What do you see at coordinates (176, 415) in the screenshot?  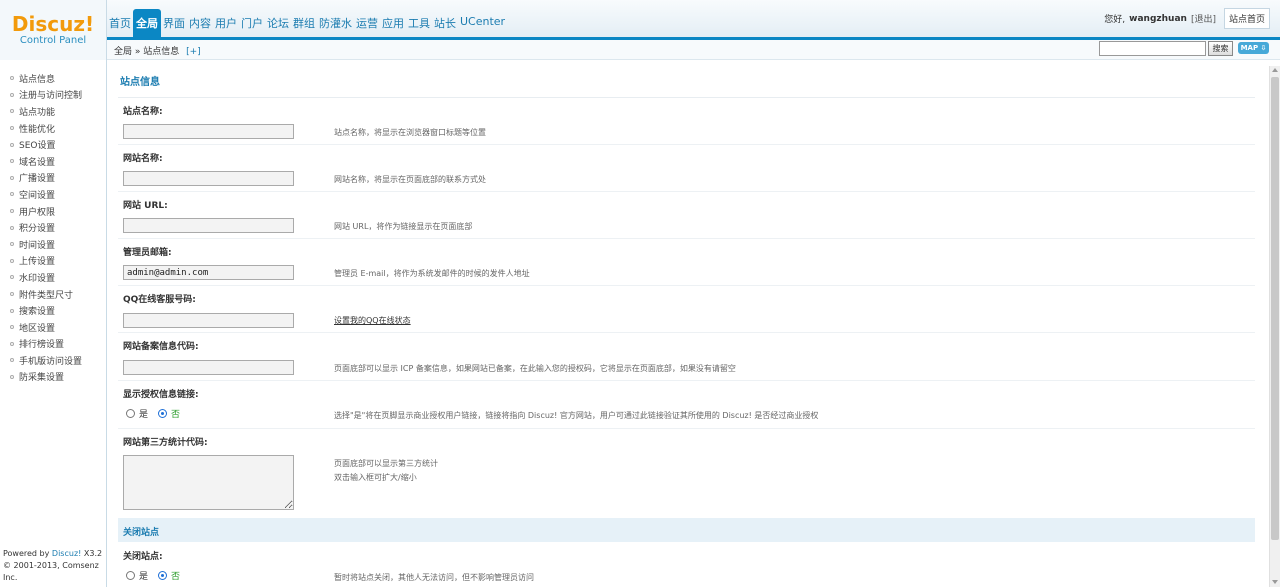 I see `radio-label: 否` at bounding box center [176, 415].